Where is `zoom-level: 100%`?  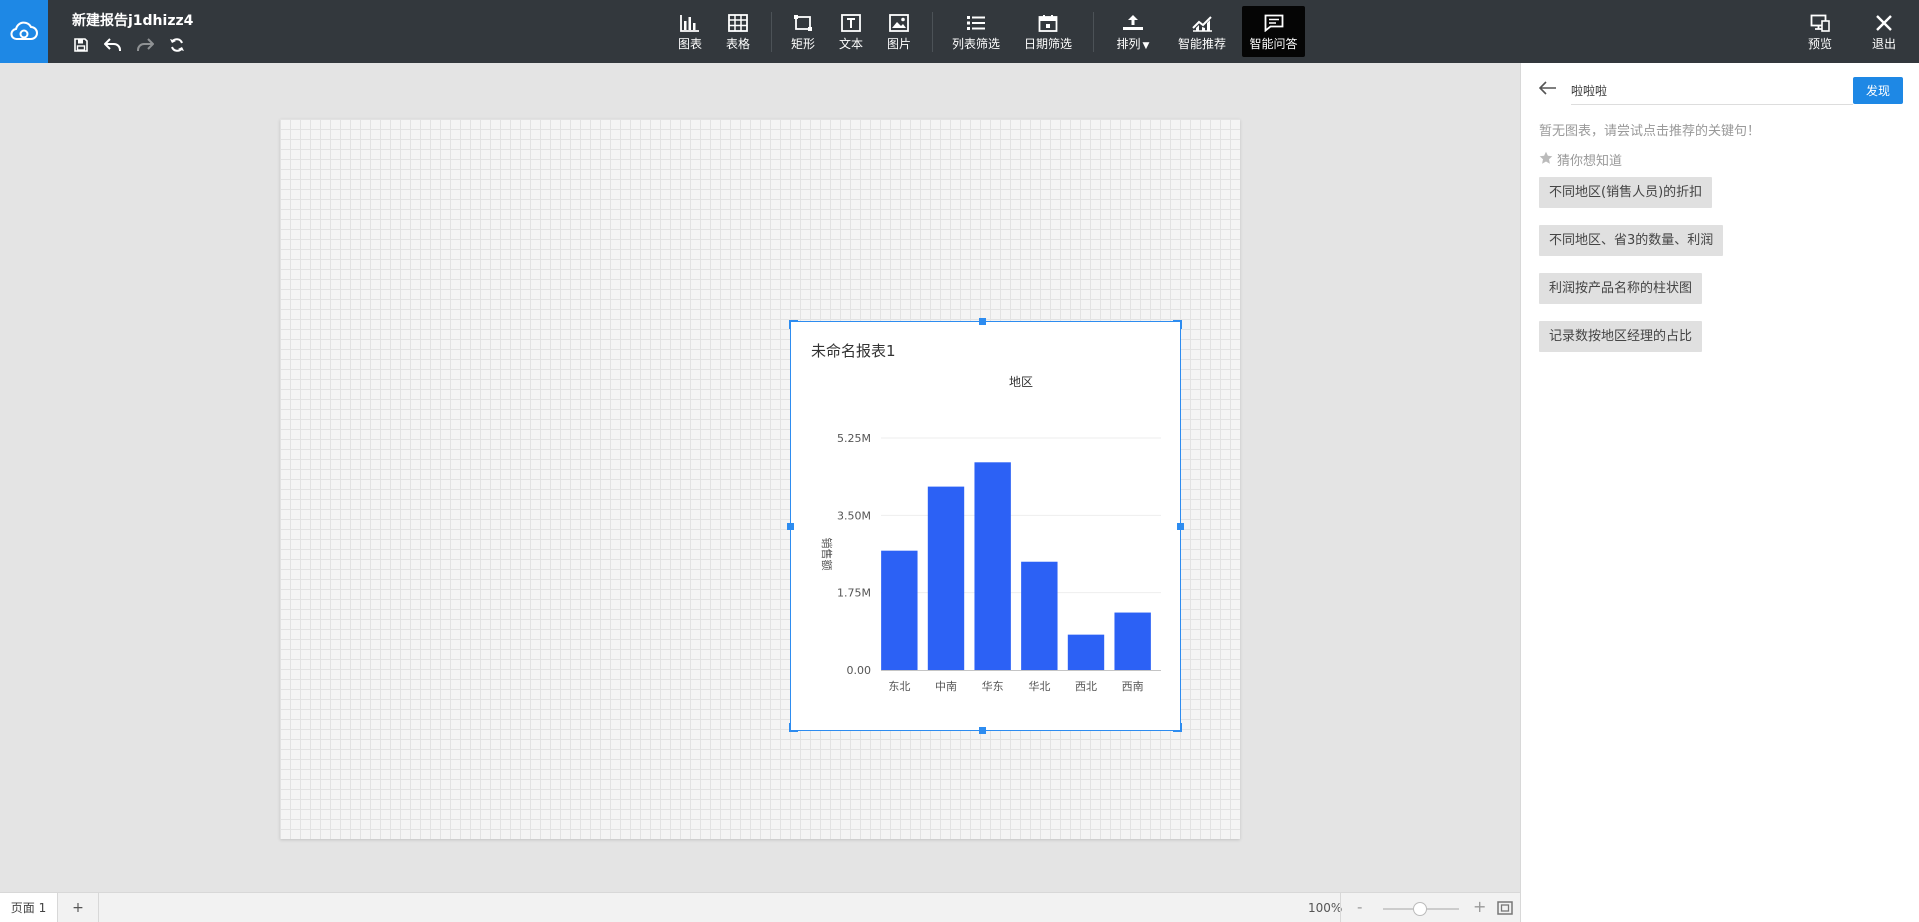
zoom-level: 100% is located at coordinates (1325, 908).